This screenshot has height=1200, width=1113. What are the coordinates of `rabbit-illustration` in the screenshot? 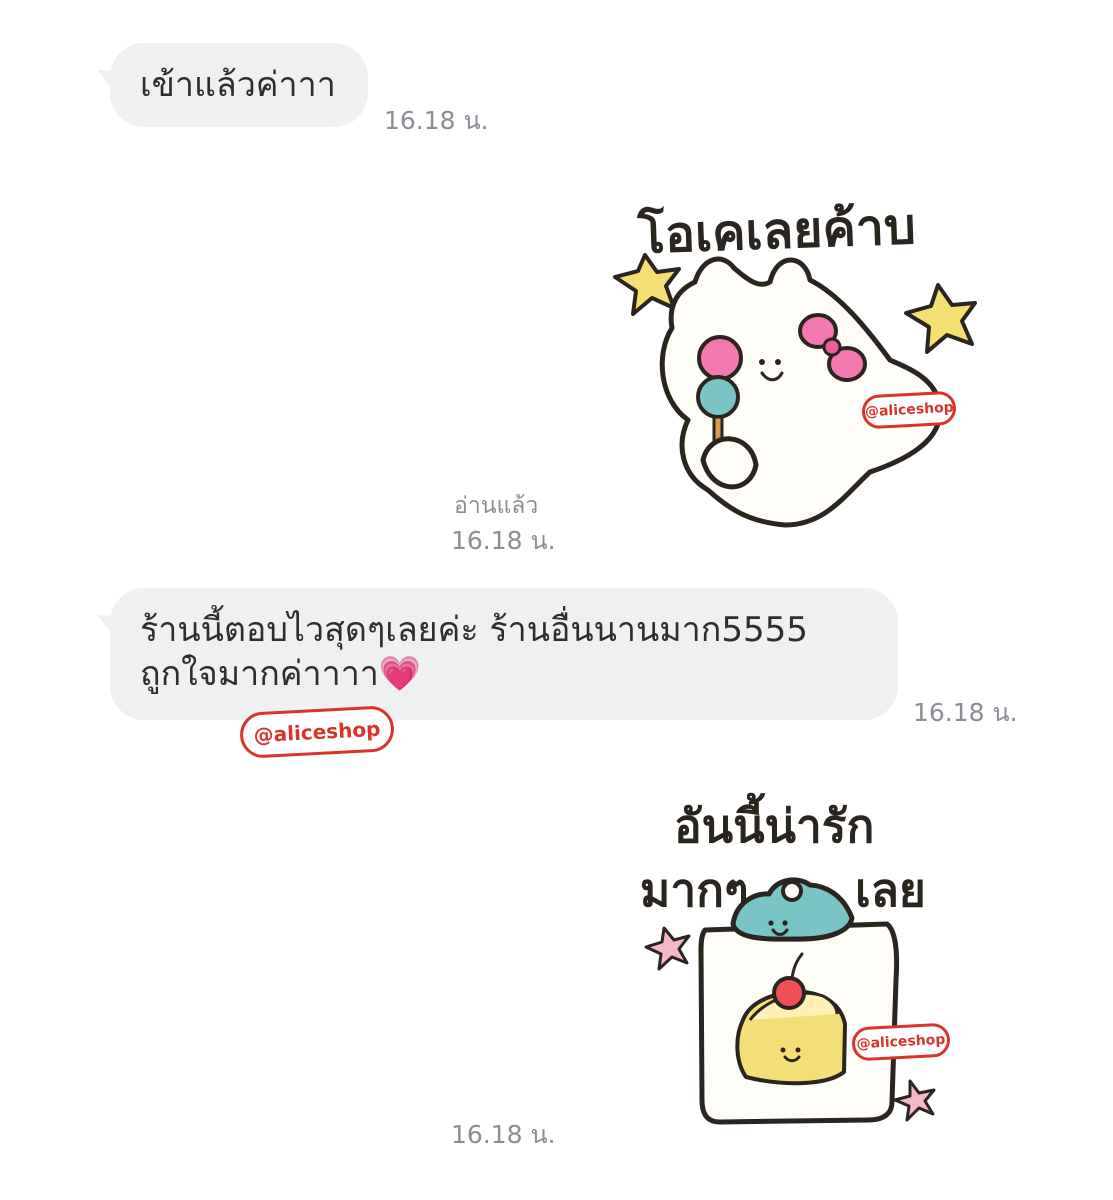 It's located at (795, 390).